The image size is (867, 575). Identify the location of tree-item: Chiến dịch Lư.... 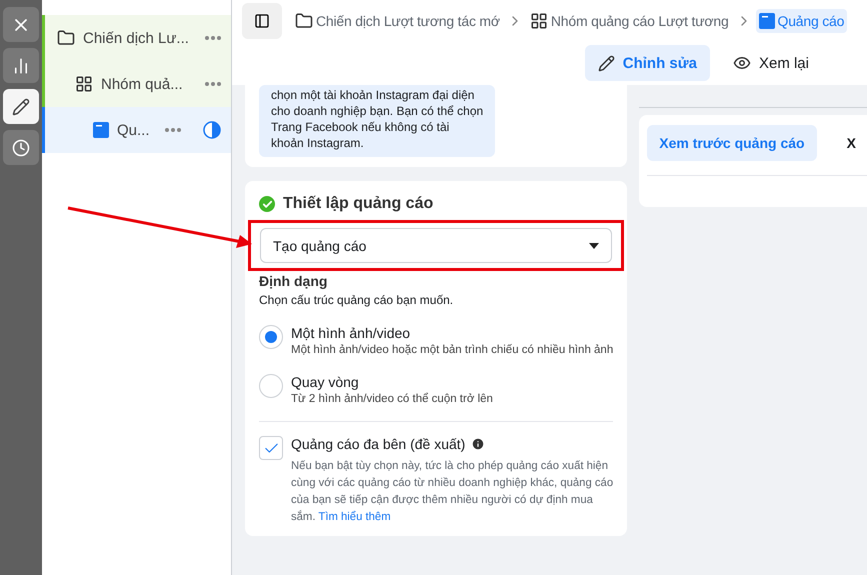
(136, 38).